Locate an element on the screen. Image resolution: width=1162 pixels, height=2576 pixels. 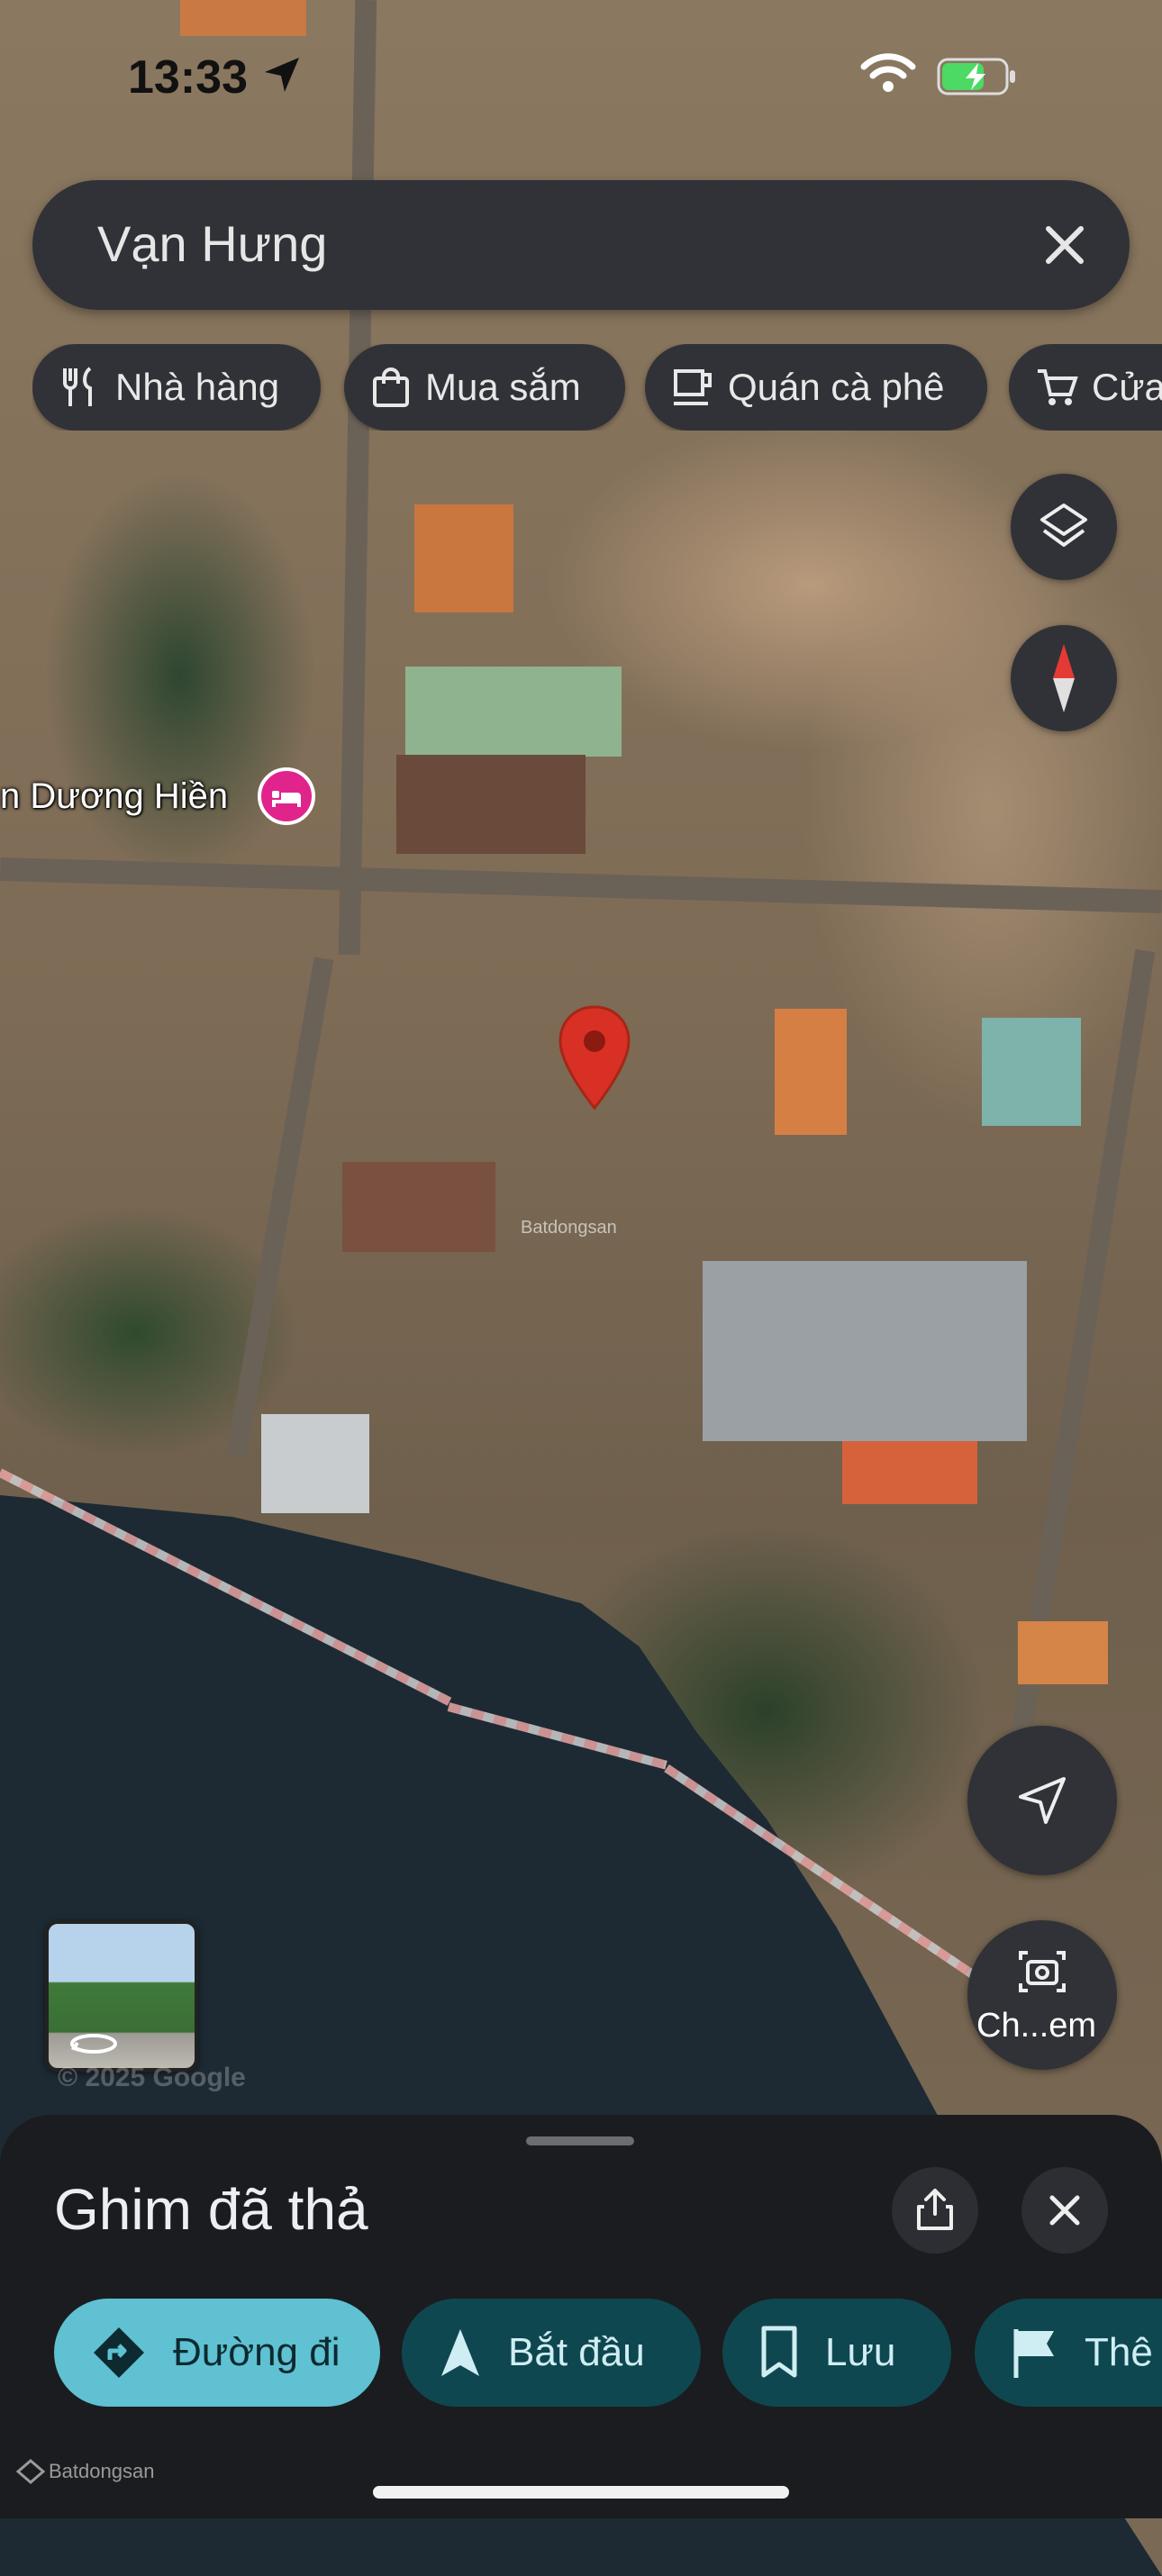
search-query: Vạn Hưng is located at coordinates (212, 244).